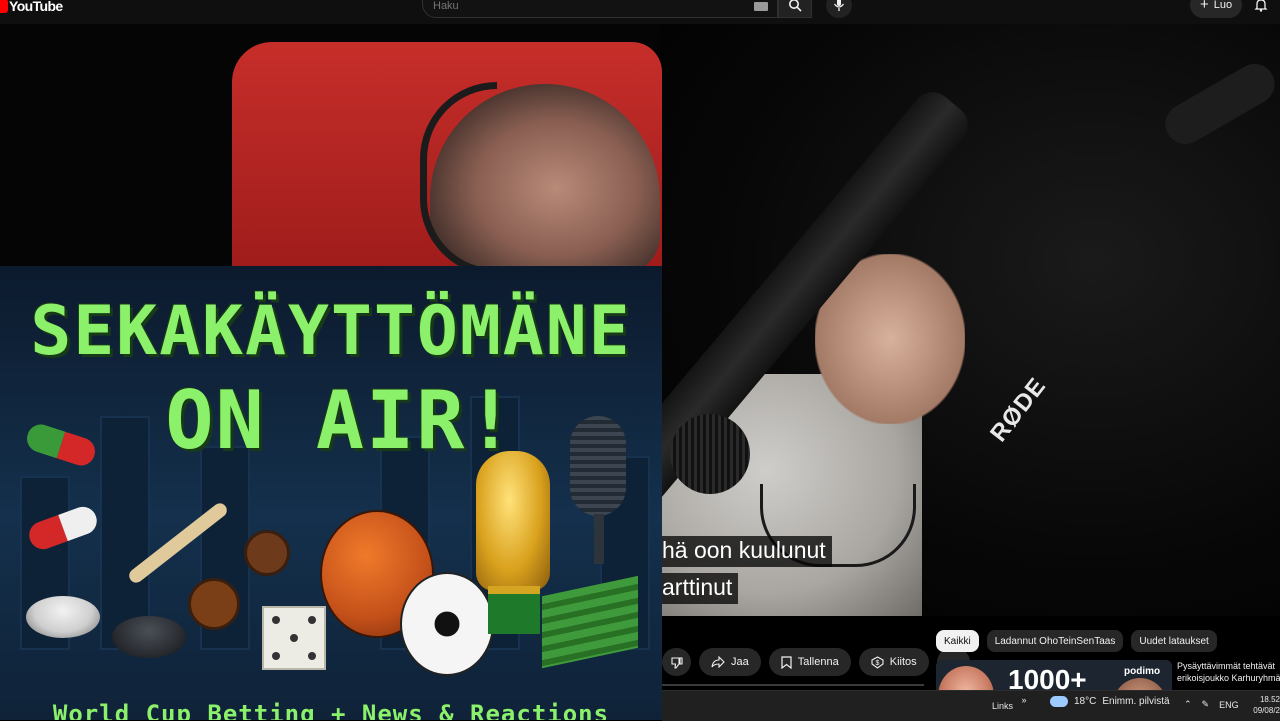  What do you see at coordinates (710, 454) in the screenshot?
I see `podcast-microphone` at bounding box center [710, 454].